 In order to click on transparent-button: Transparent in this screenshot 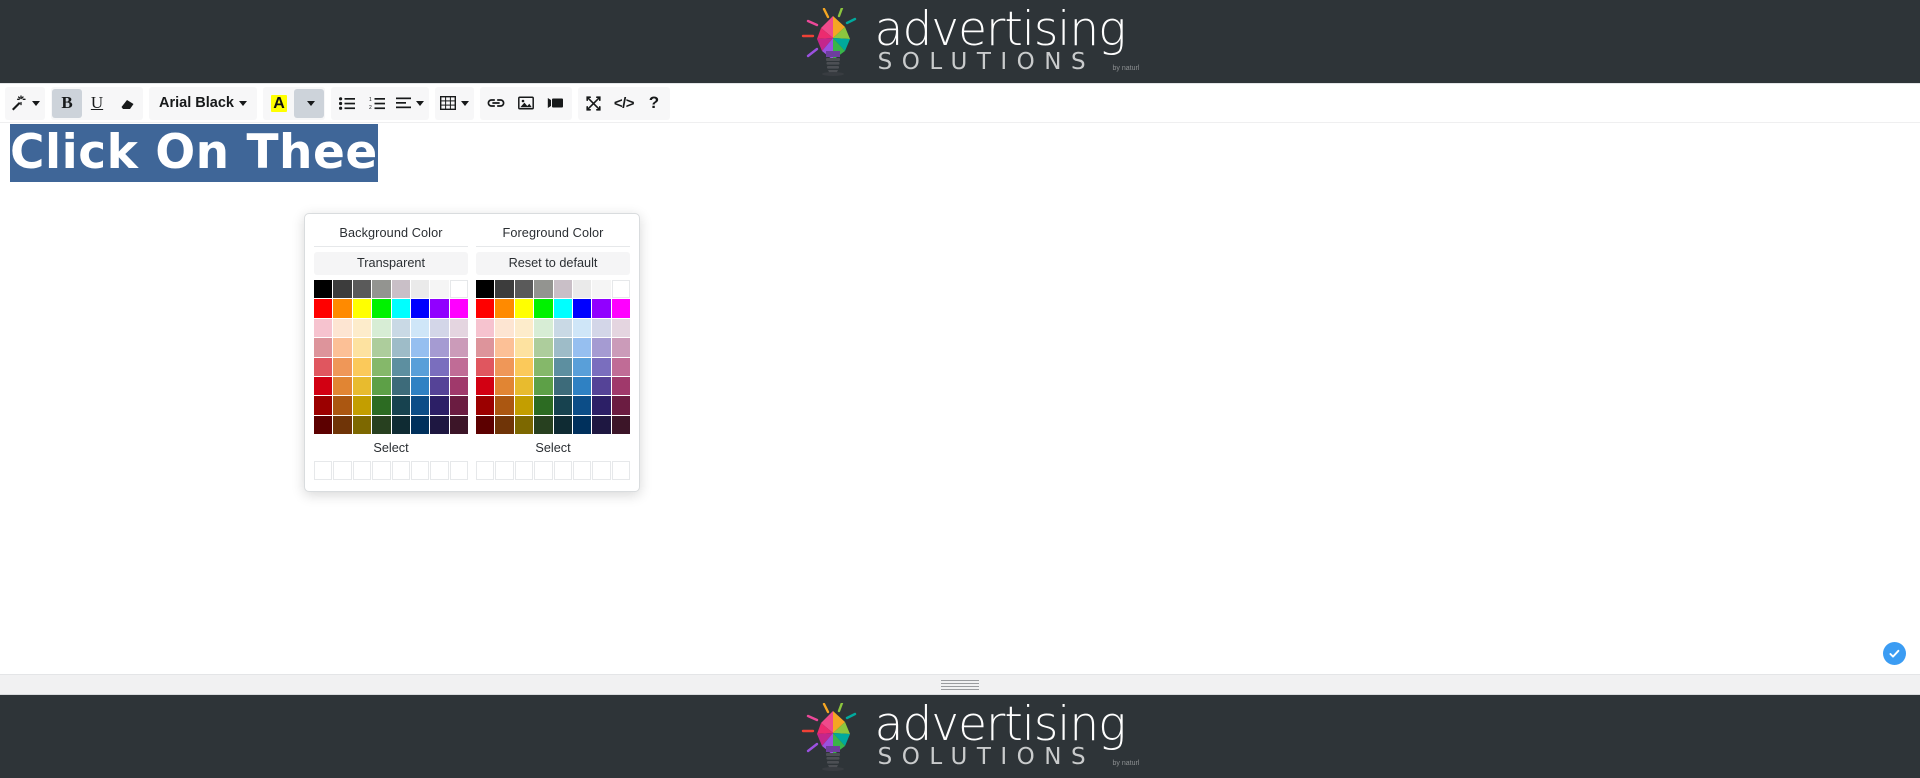, I will do `click(391, 263)`.